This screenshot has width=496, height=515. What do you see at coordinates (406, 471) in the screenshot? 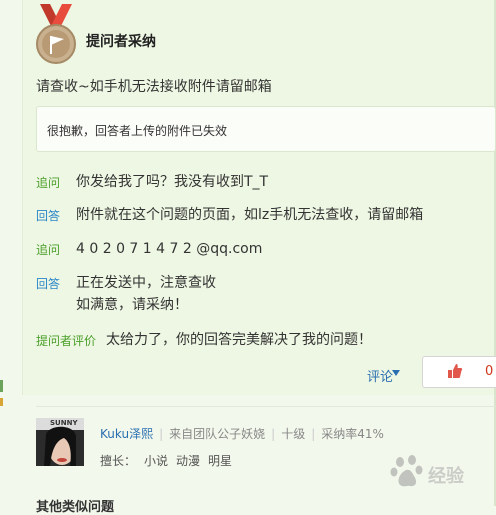
I see `paw-logo-icon` at bounding box center [406, 471].